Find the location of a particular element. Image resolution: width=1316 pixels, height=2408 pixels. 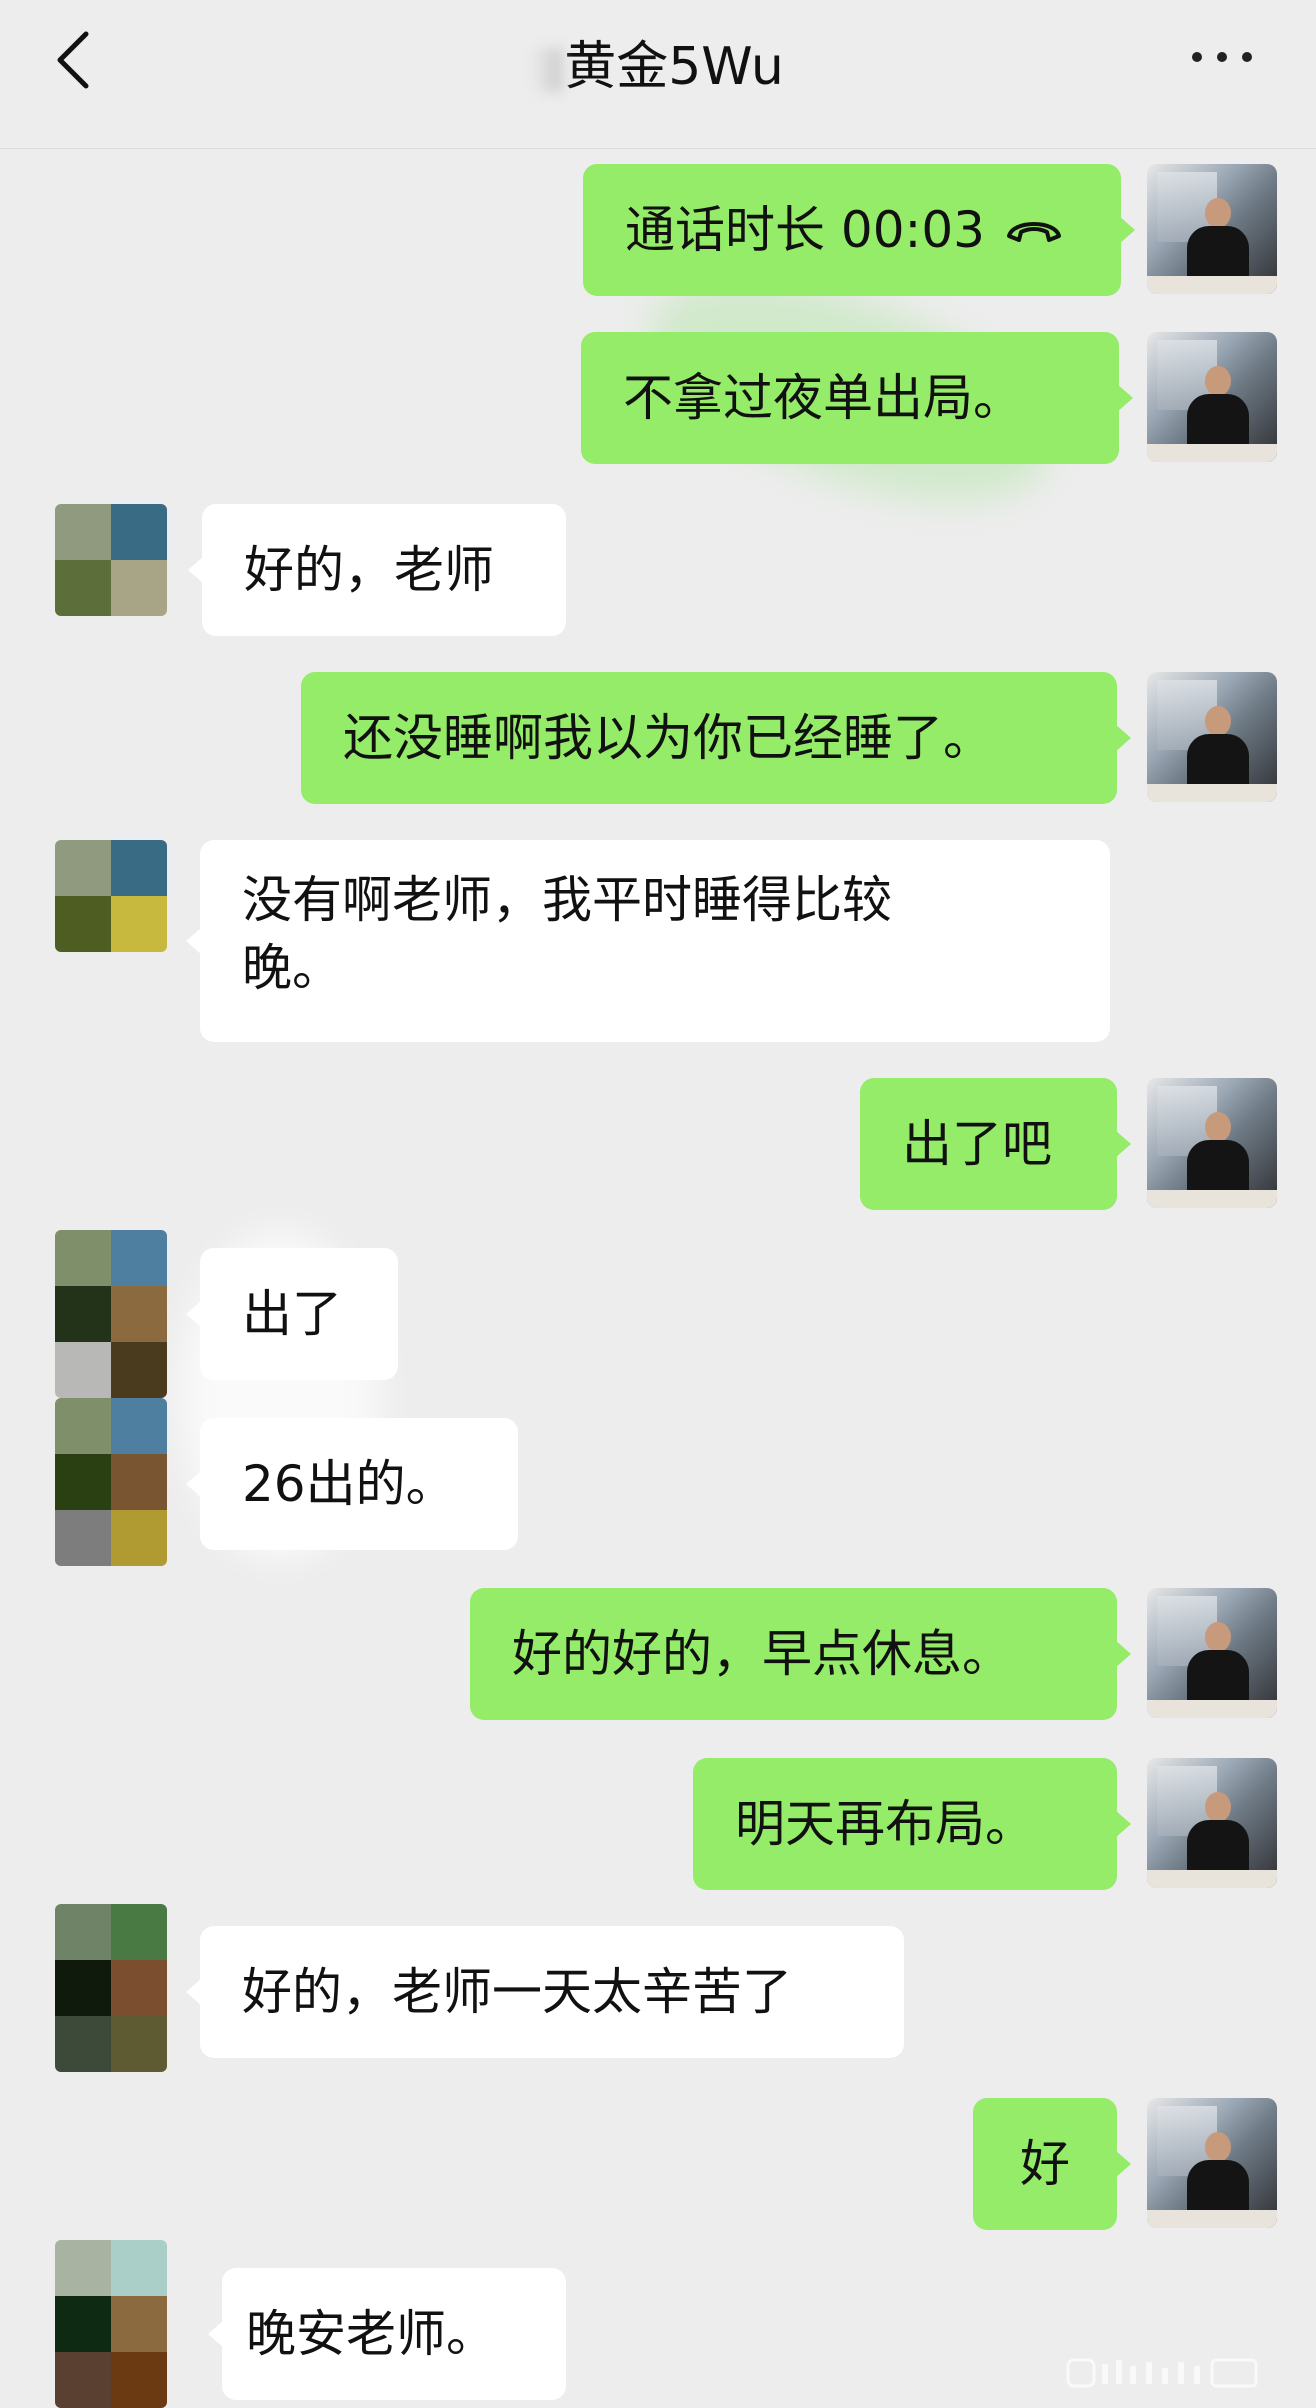

message-bubble-sent: 不拿过夜单出局。 is located at coordinates (857, 398).